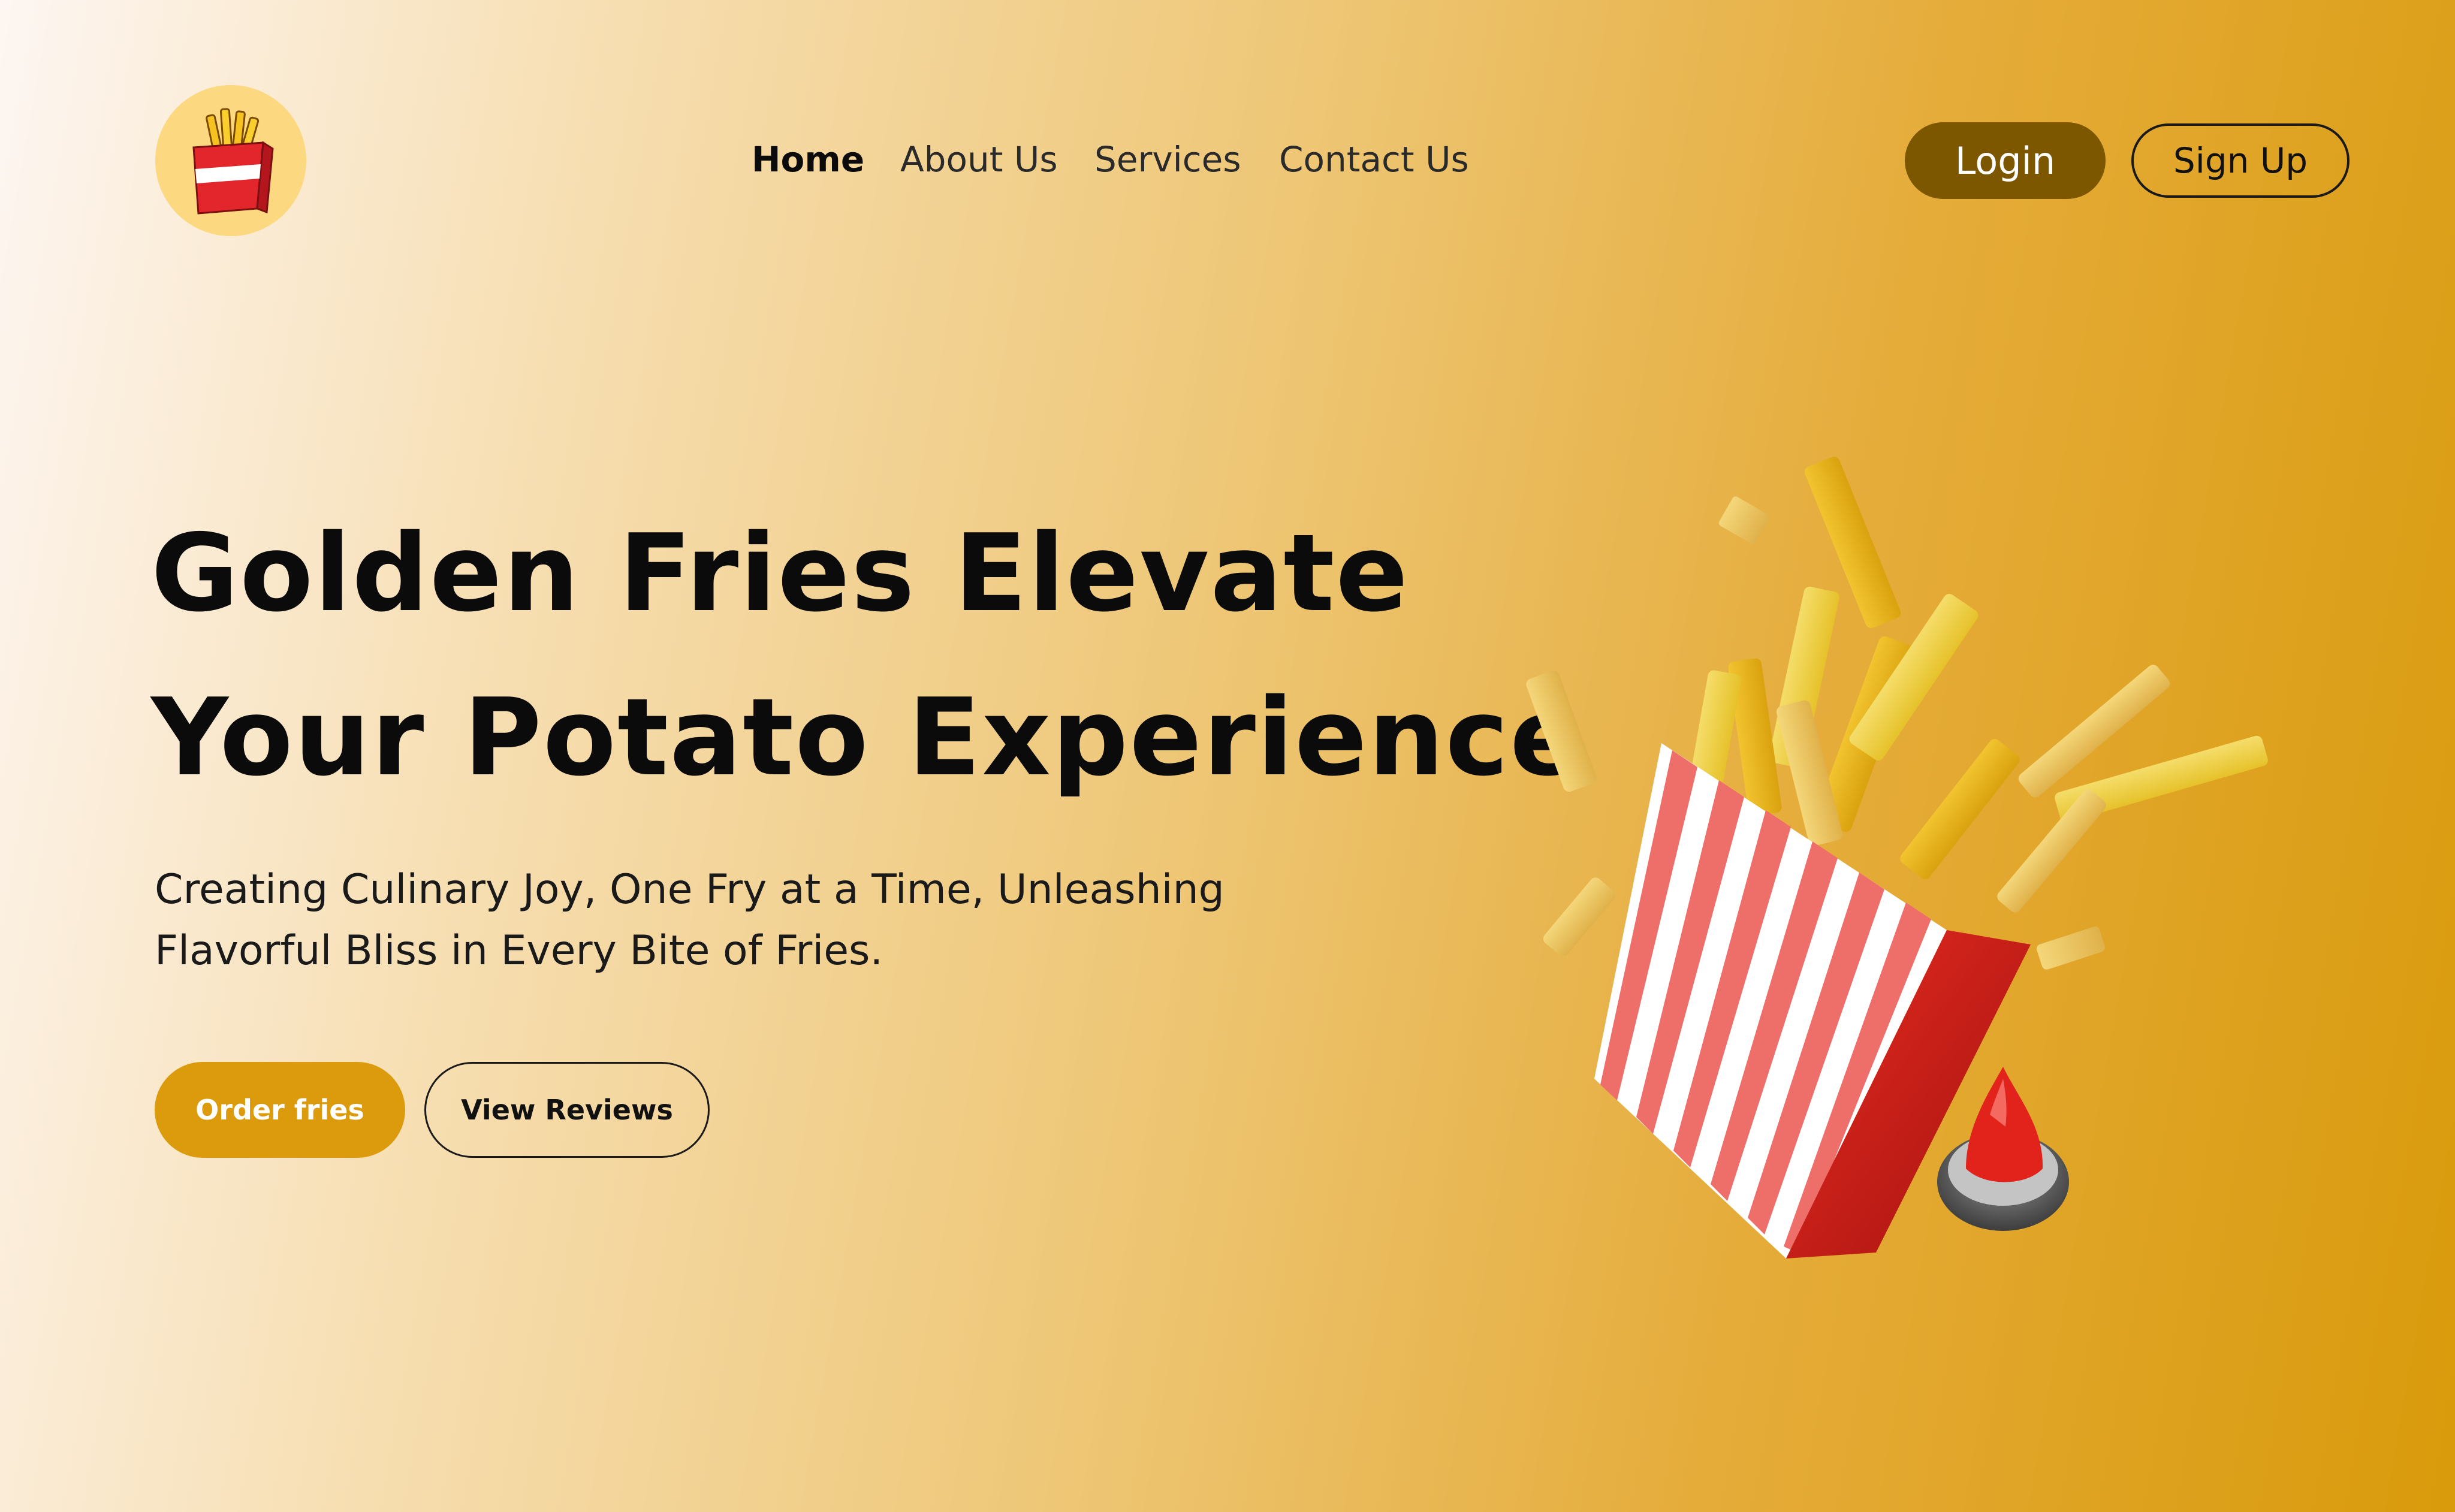 This screenshot has width=2455, height=1512. I want to click on brand-logo, so click(230, 160).